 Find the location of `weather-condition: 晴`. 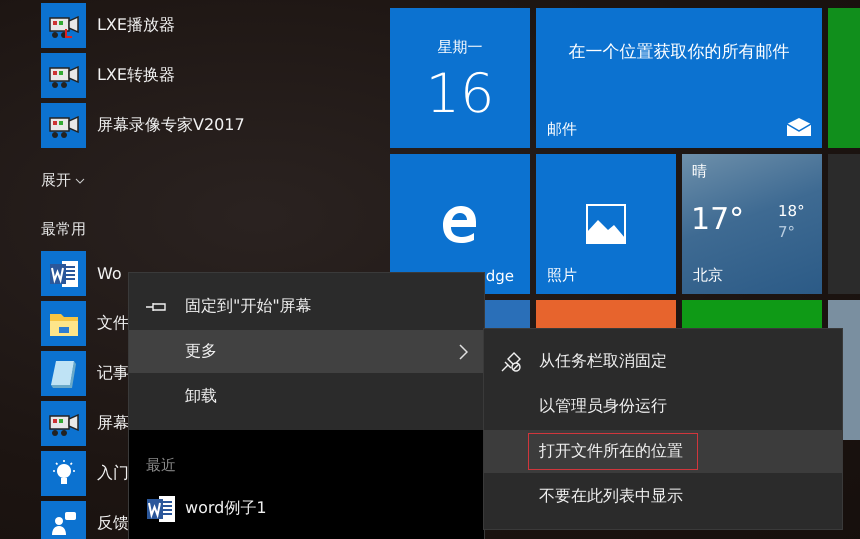

weather-condition: 晴 is located at coordinates (699, 171).